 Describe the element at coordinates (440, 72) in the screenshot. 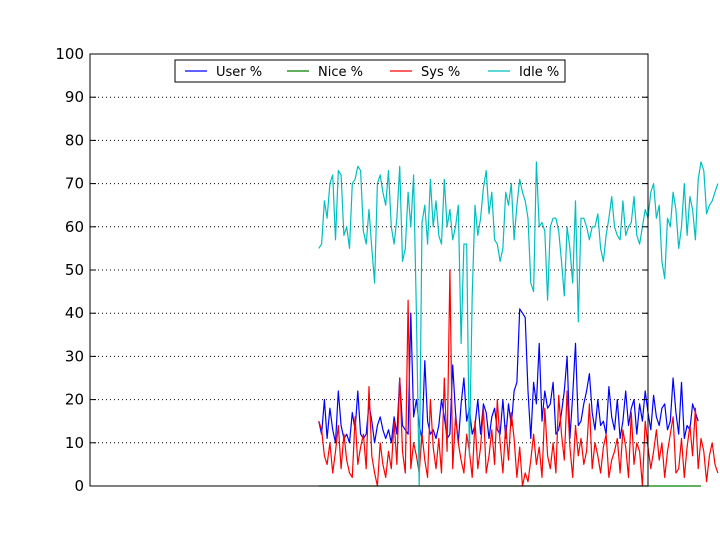

I see `legend-label-2: Sys %` at that location.